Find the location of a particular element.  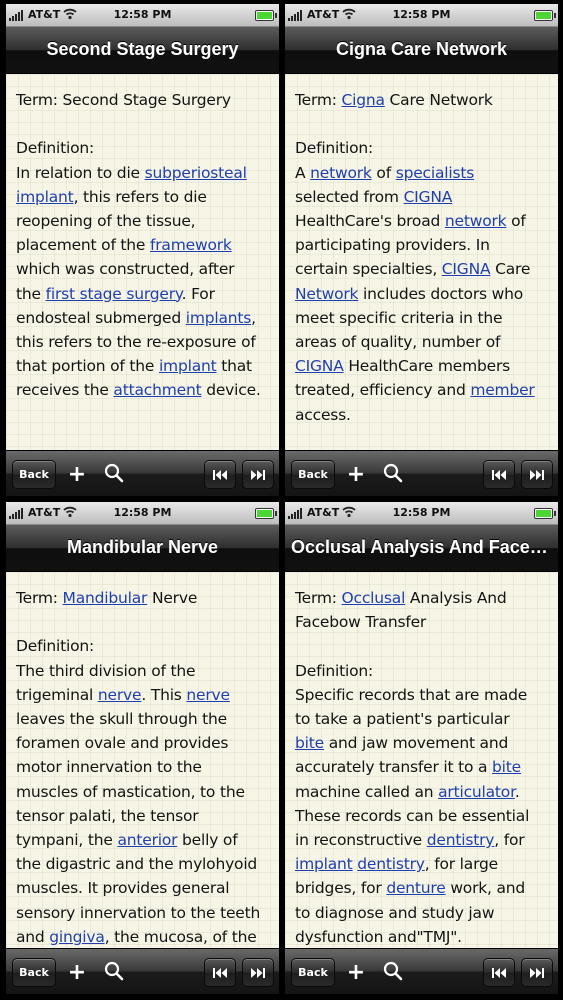

glossary-link: Network is located at coordinates (327, 294).